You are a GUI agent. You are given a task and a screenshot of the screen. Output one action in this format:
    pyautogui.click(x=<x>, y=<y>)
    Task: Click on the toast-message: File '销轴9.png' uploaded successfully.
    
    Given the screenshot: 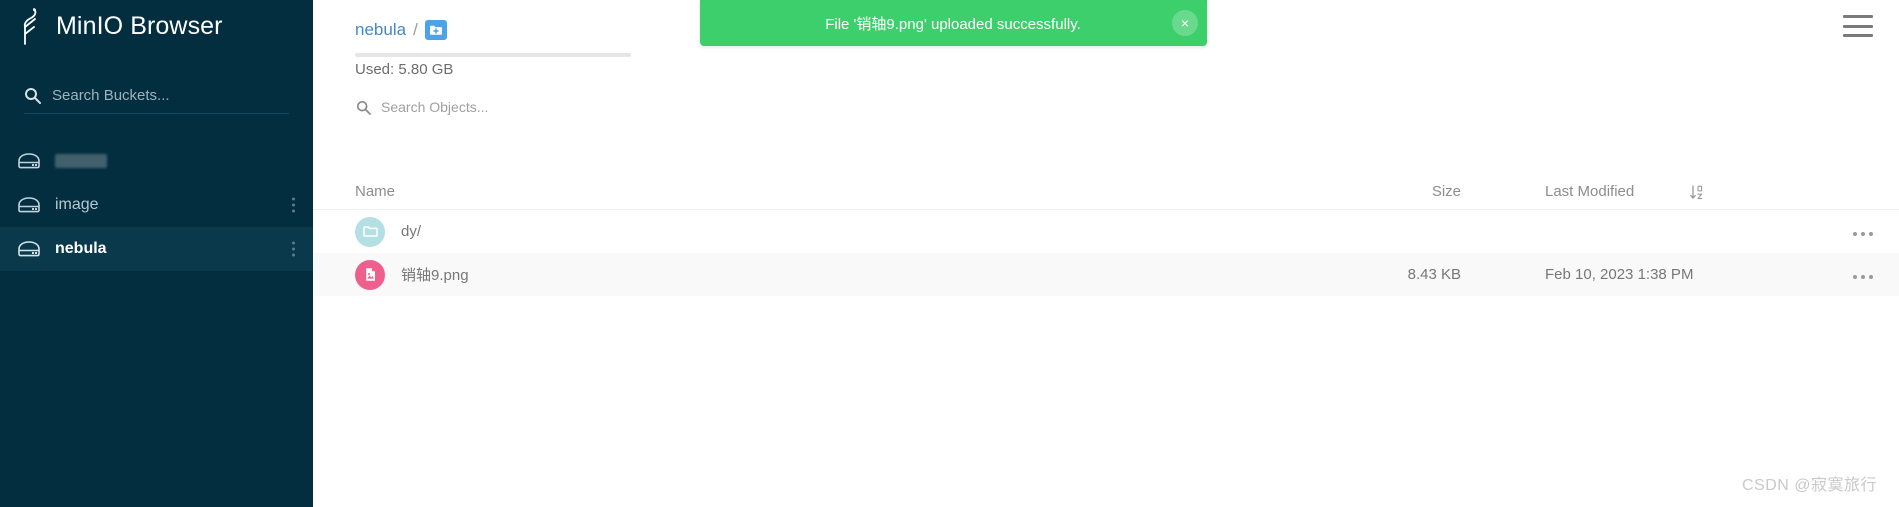 What is the action you would take?
    pyautogui.click(x=953, y=24)
    